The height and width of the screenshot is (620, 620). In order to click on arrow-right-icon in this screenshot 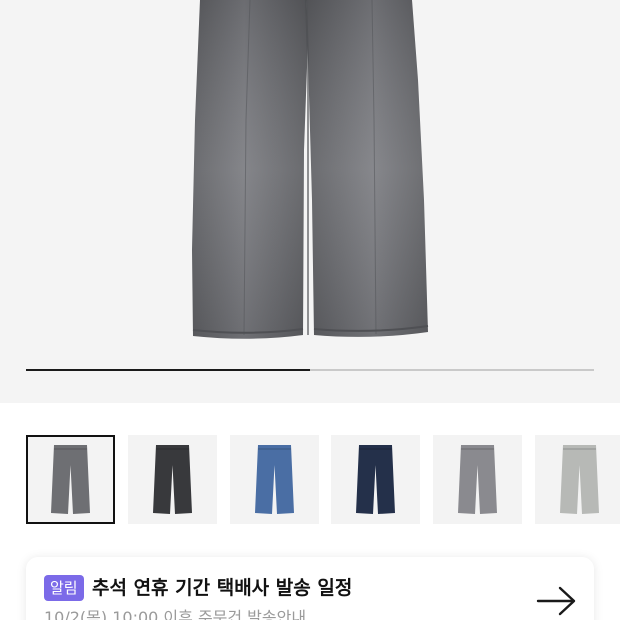, I will do `click(557, 601)`.